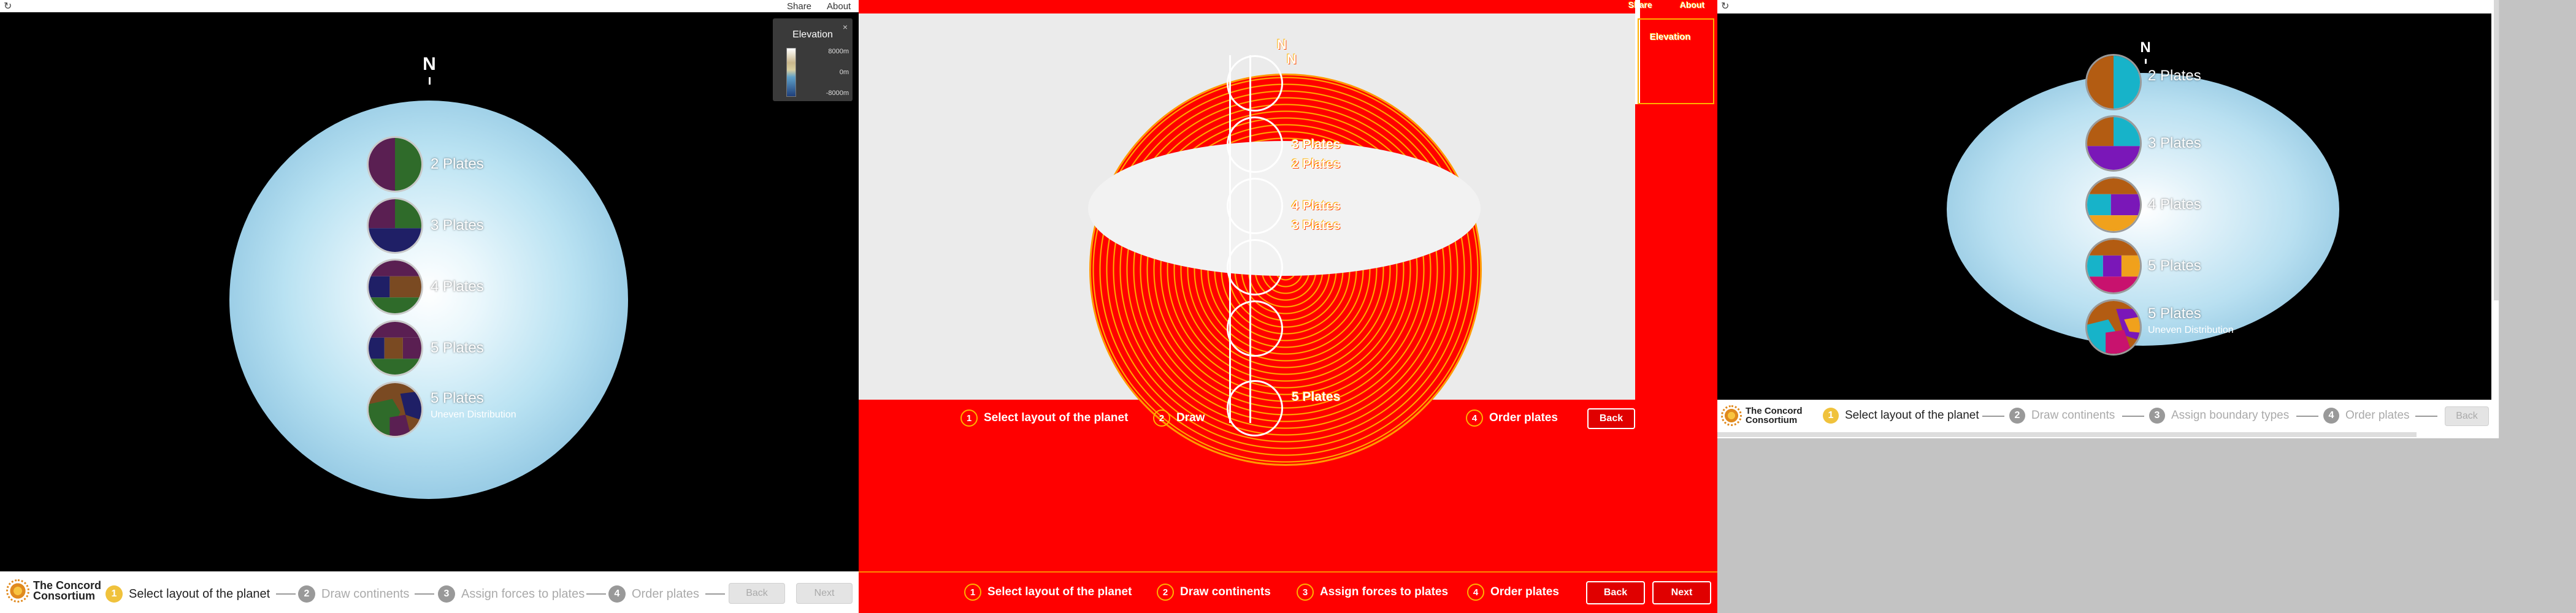 This screenshot has height=613, width=2576. Describe the element at coordinates (813, 59) in the screenshot. I see `elevation-legend: × Elevation 8000m 0m -8000m` at that location.